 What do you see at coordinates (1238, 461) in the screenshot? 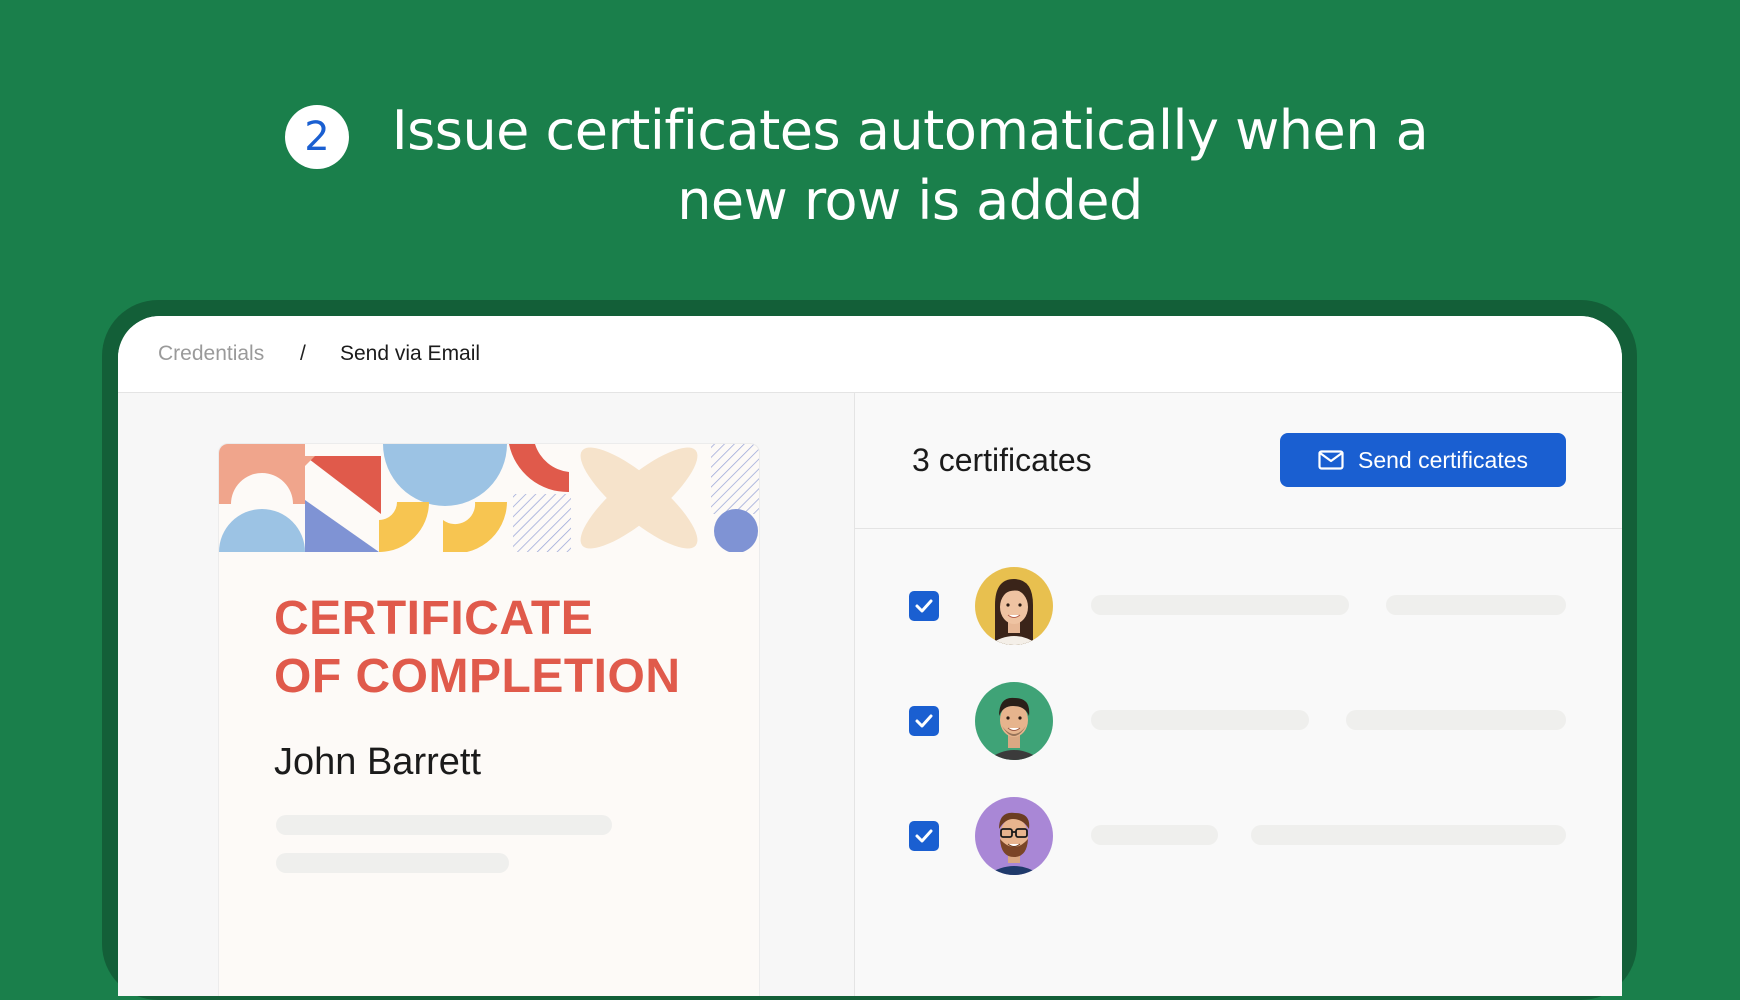
I see `recipients-header: 3 certificates Send certificates` at bounding box center [1238, 461].